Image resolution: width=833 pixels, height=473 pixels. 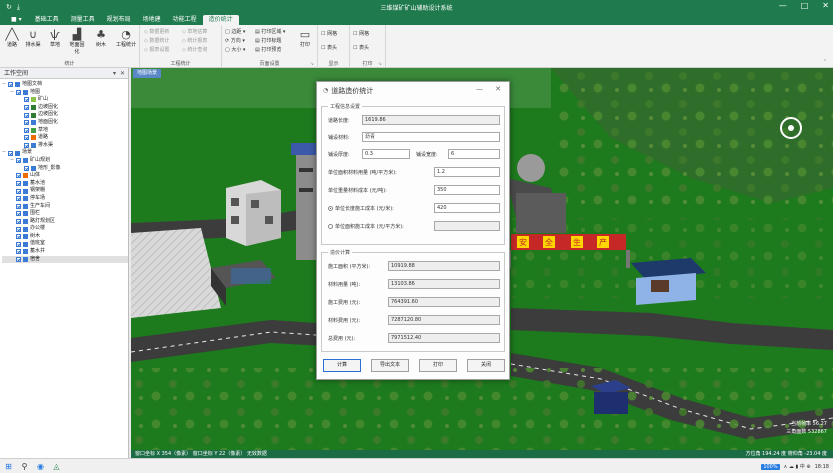 I want to click on orientation-button: ⟳ 方向 ▾, so click(x=235, y=40).